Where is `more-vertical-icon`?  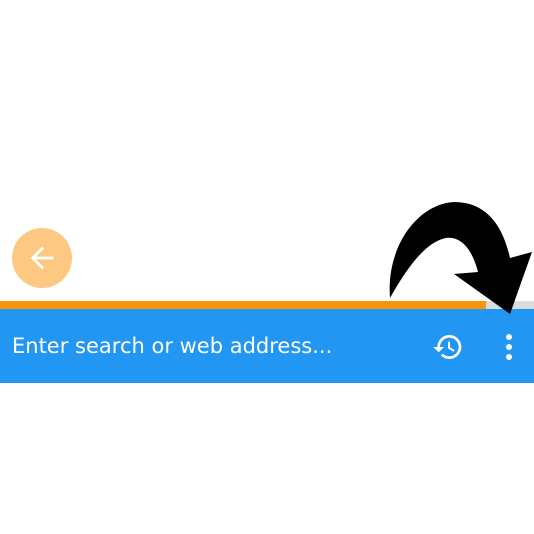 more-vertical-icon is located at coordinates (509, 347).